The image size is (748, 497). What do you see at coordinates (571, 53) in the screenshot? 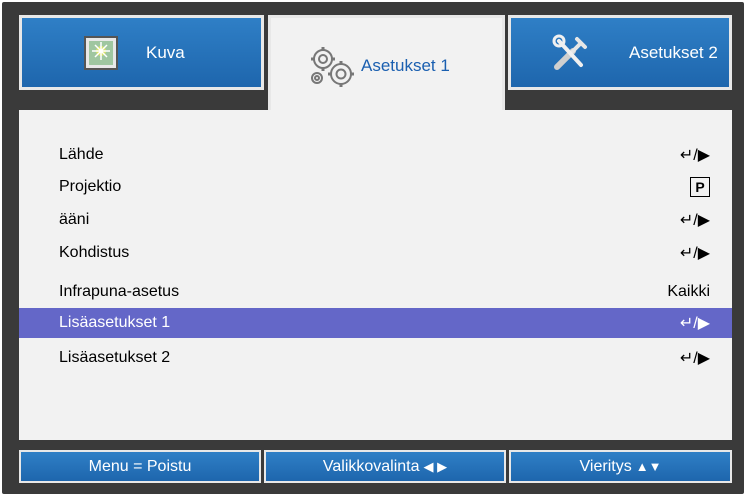
I see `tools-icon` at bounding box center [571, 53].